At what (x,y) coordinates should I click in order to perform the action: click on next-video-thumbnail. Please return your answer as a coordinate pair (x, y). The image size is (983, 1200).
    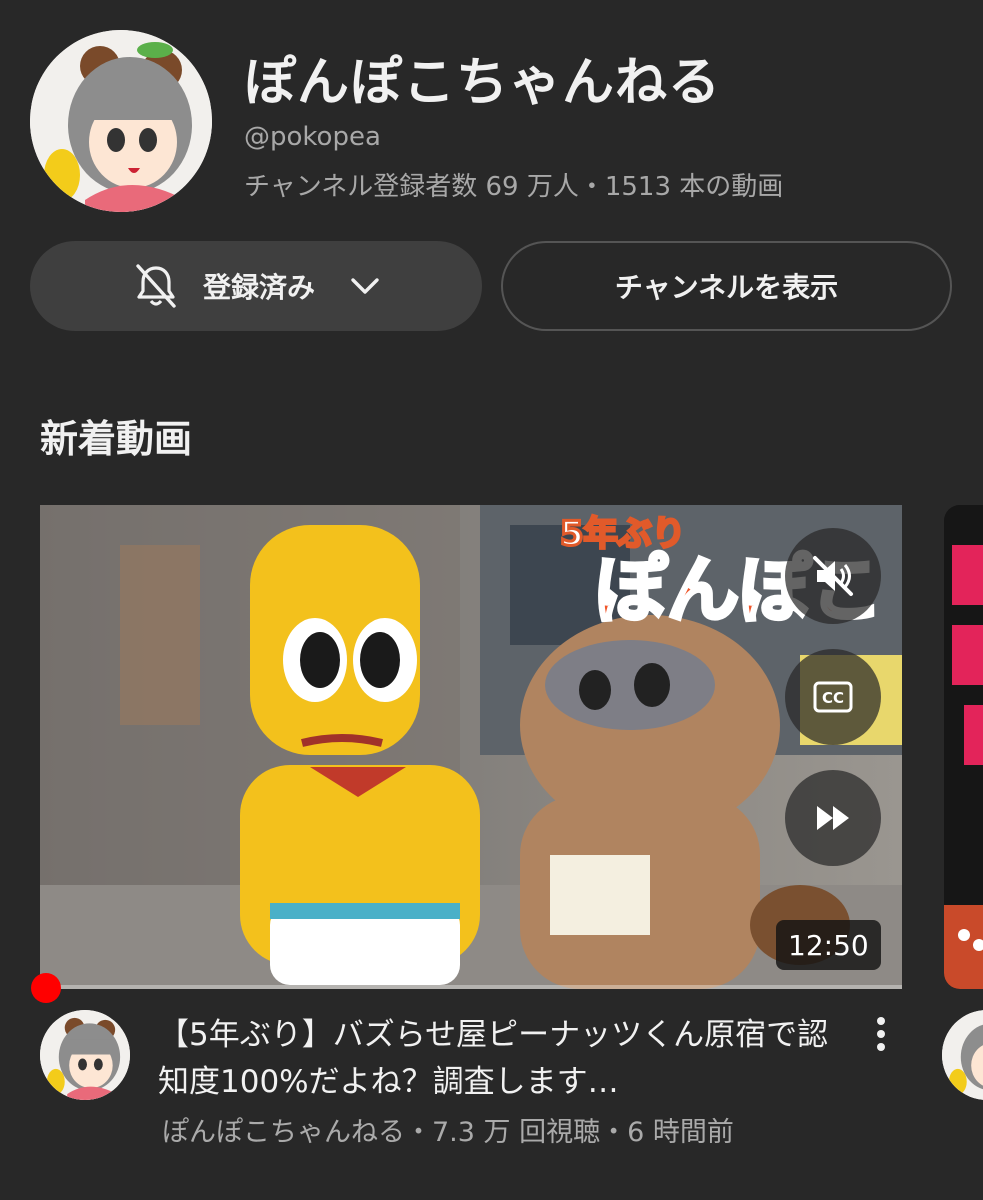
    Looking at the image, I should click on (963, 747).